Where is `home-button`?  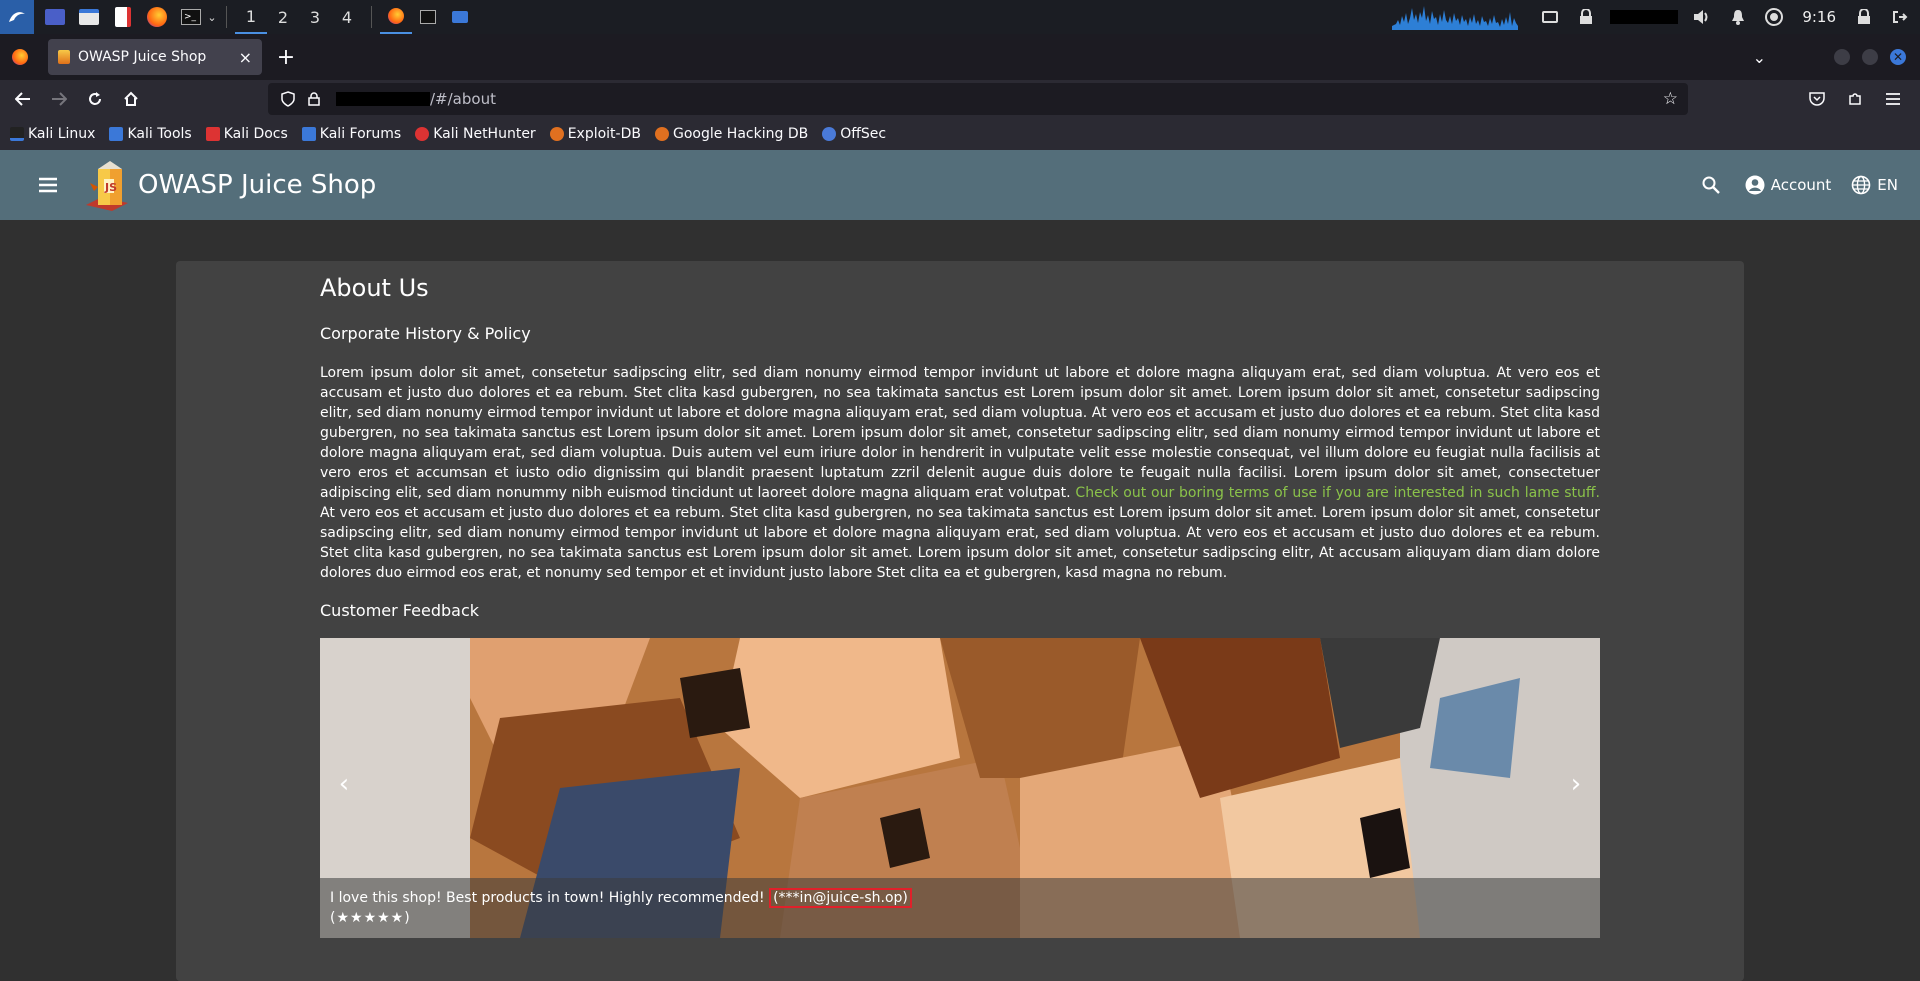 home-button is located at coordinates (131, 99).